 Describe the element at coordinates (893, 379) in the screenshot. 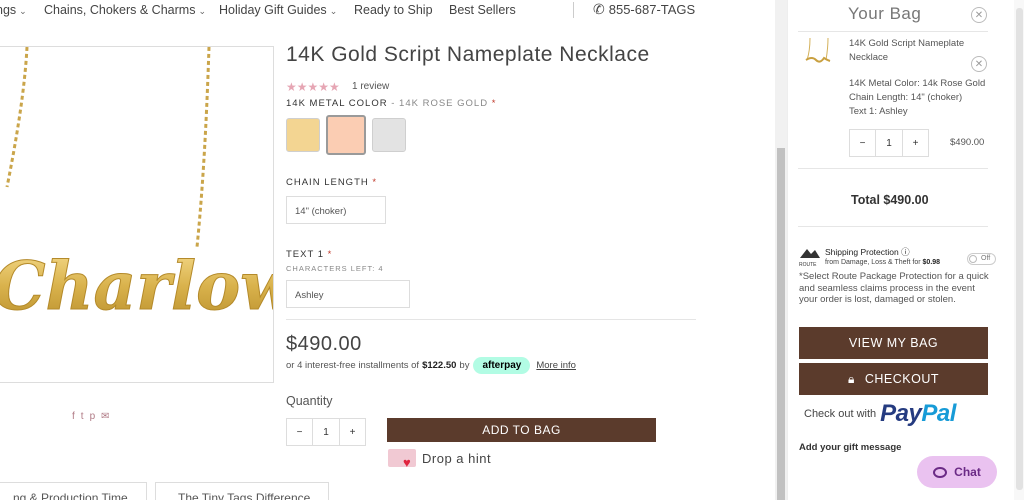

I see `checkout-button: 🔒︎ CHECKOUT` at that location.